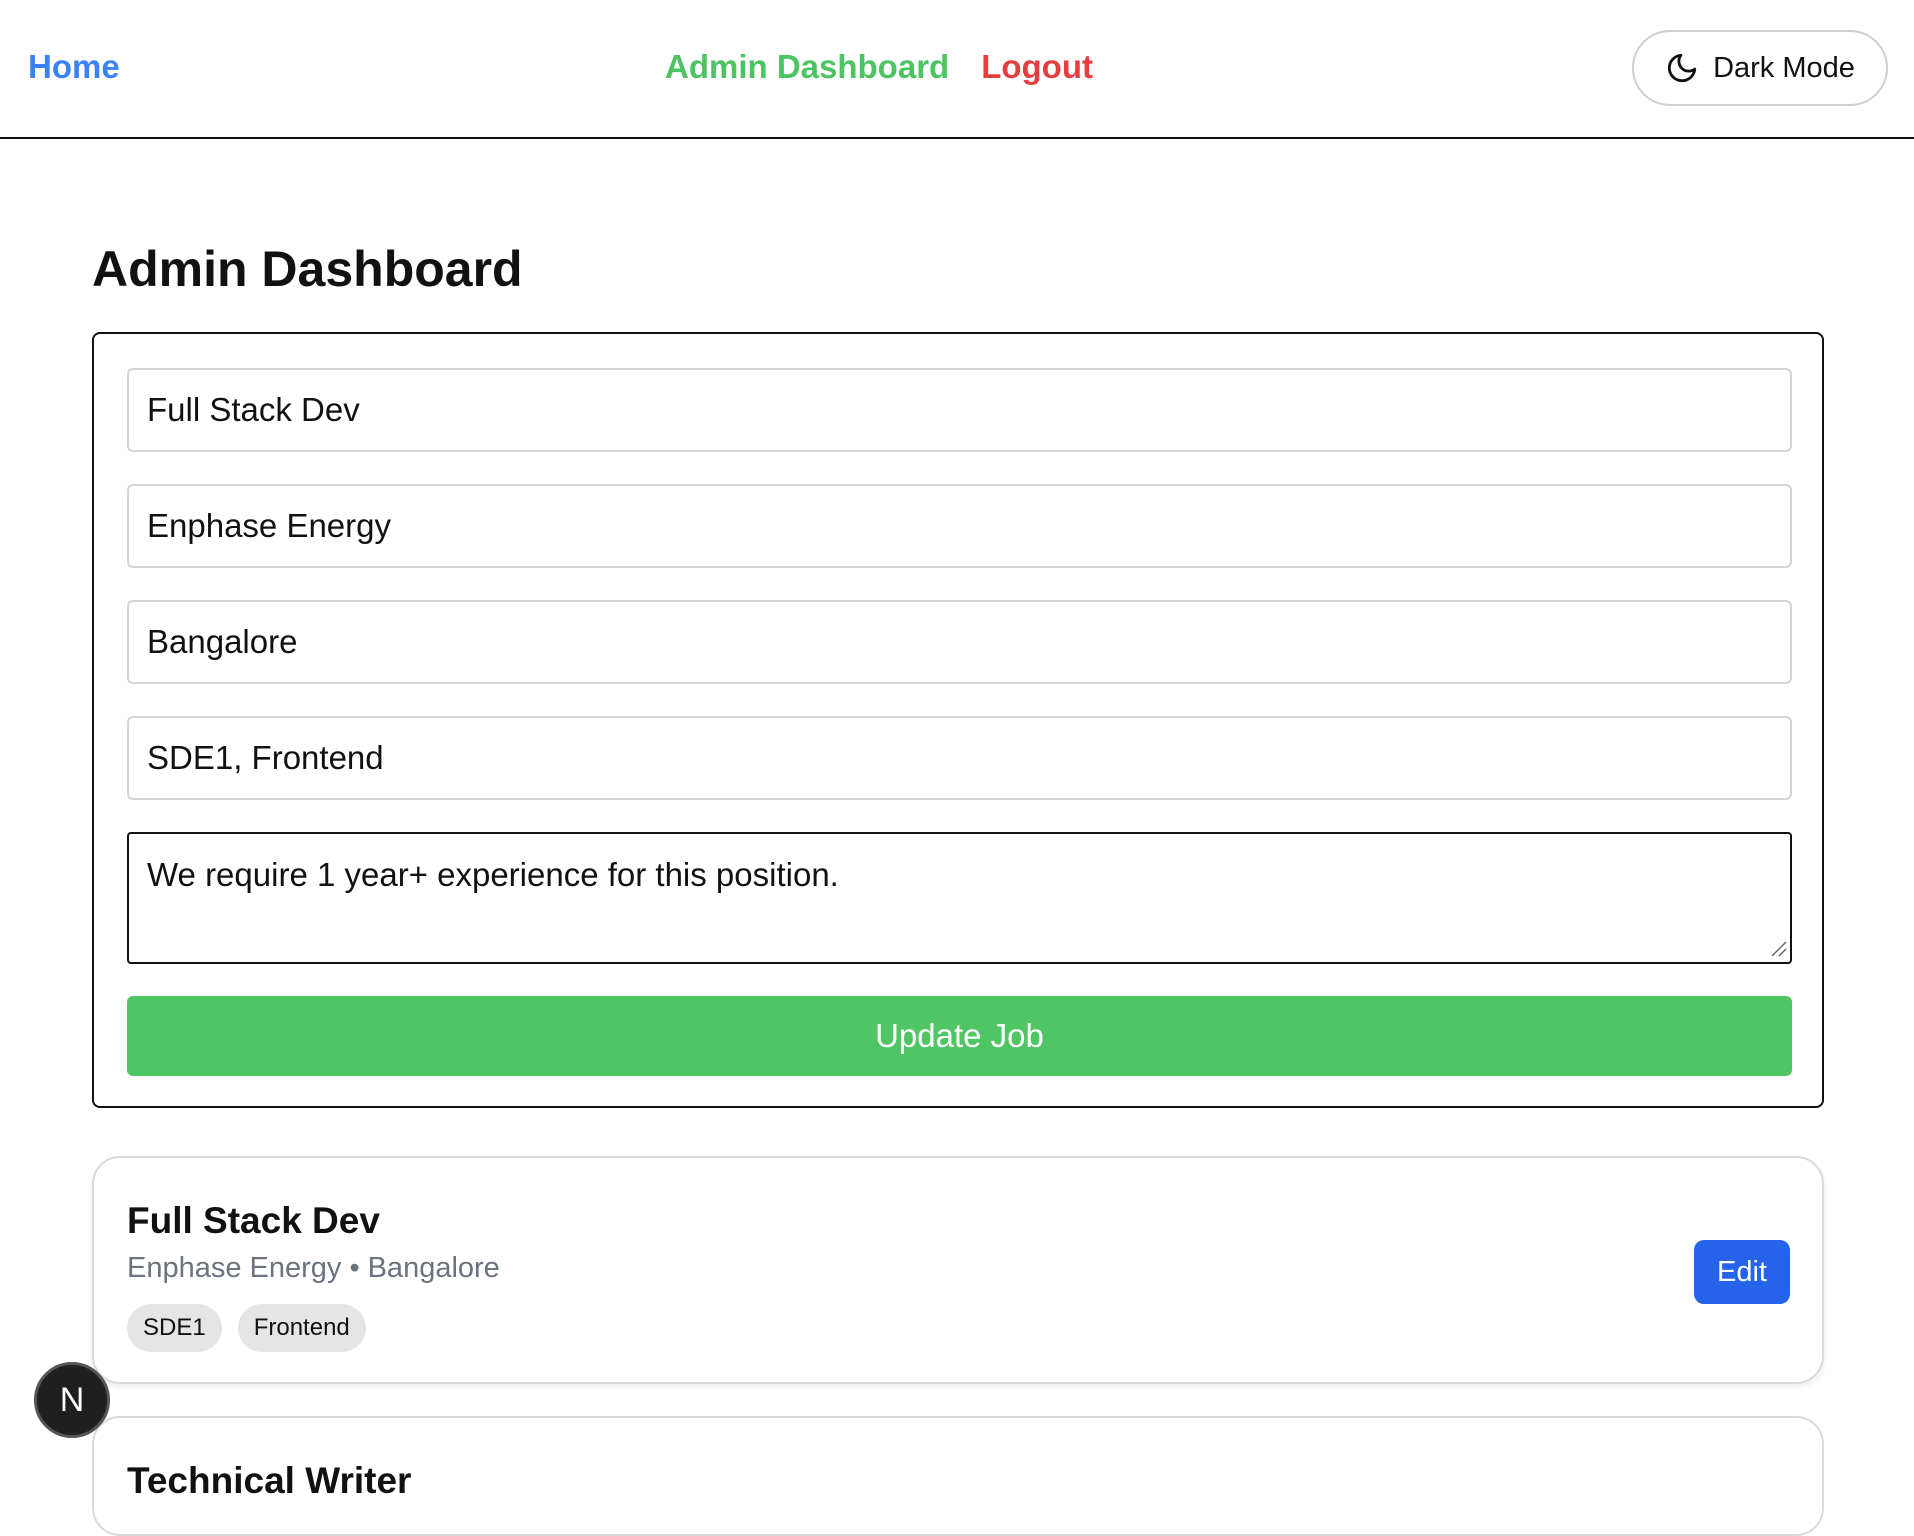  I want to click on nav-center-links: Admin Dashboard Logout, so click(879, 67).